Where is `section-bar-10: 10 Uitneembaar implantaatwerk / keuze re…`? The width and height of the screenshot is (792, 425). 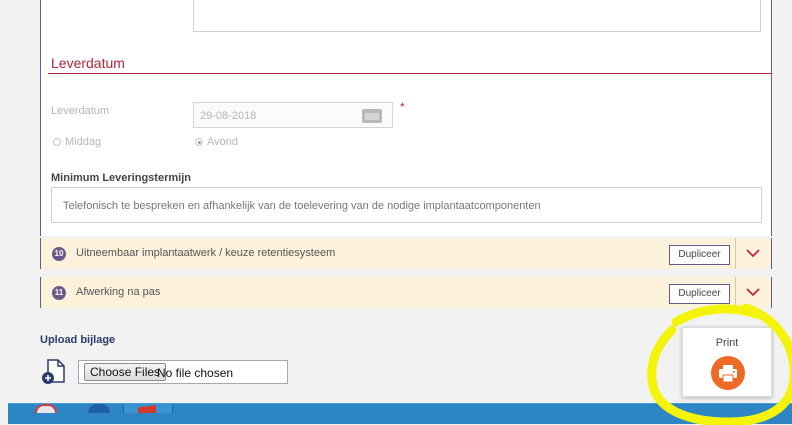
section-bar-10: 10 Uitneembaar implantaatwerk / keuze re… is located at coordinates (406, 253).